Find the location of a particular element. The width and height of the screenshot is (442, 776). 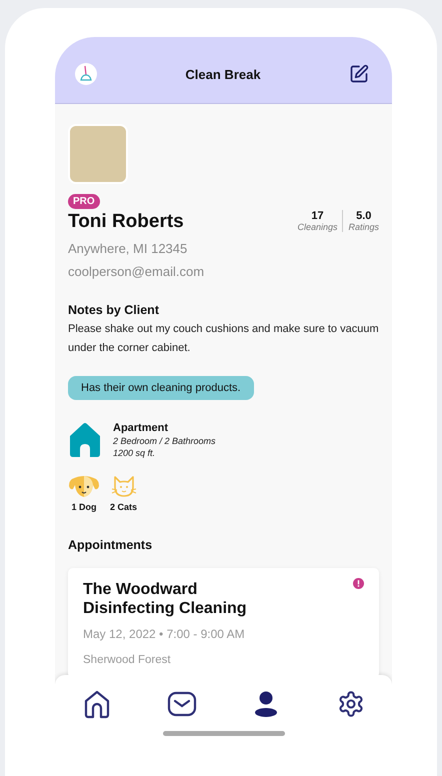

dog-icon is located at coordinates (84, 487).